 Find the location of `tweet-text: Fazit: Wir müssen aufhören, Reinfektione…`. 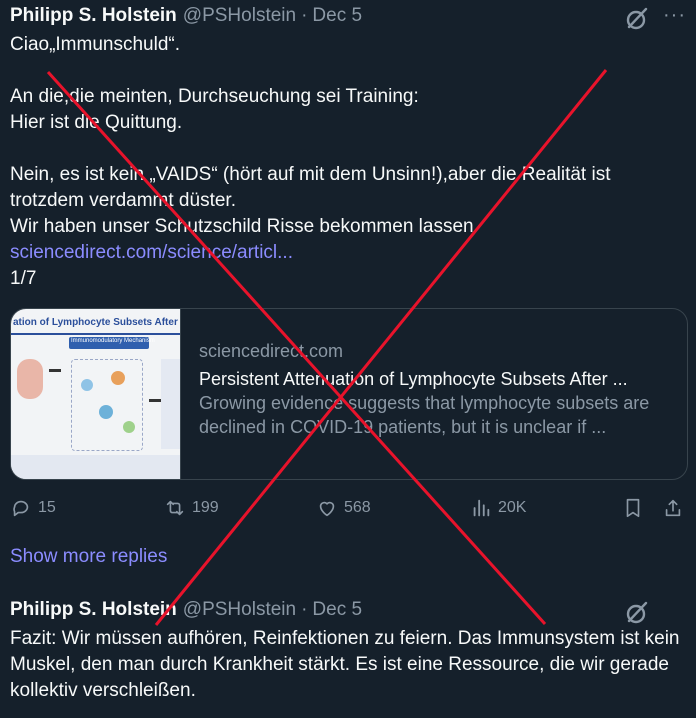

tweet-text: Fazit: Wir müssen aufhören, Reinfektione… is located at coordinates (347, 664).